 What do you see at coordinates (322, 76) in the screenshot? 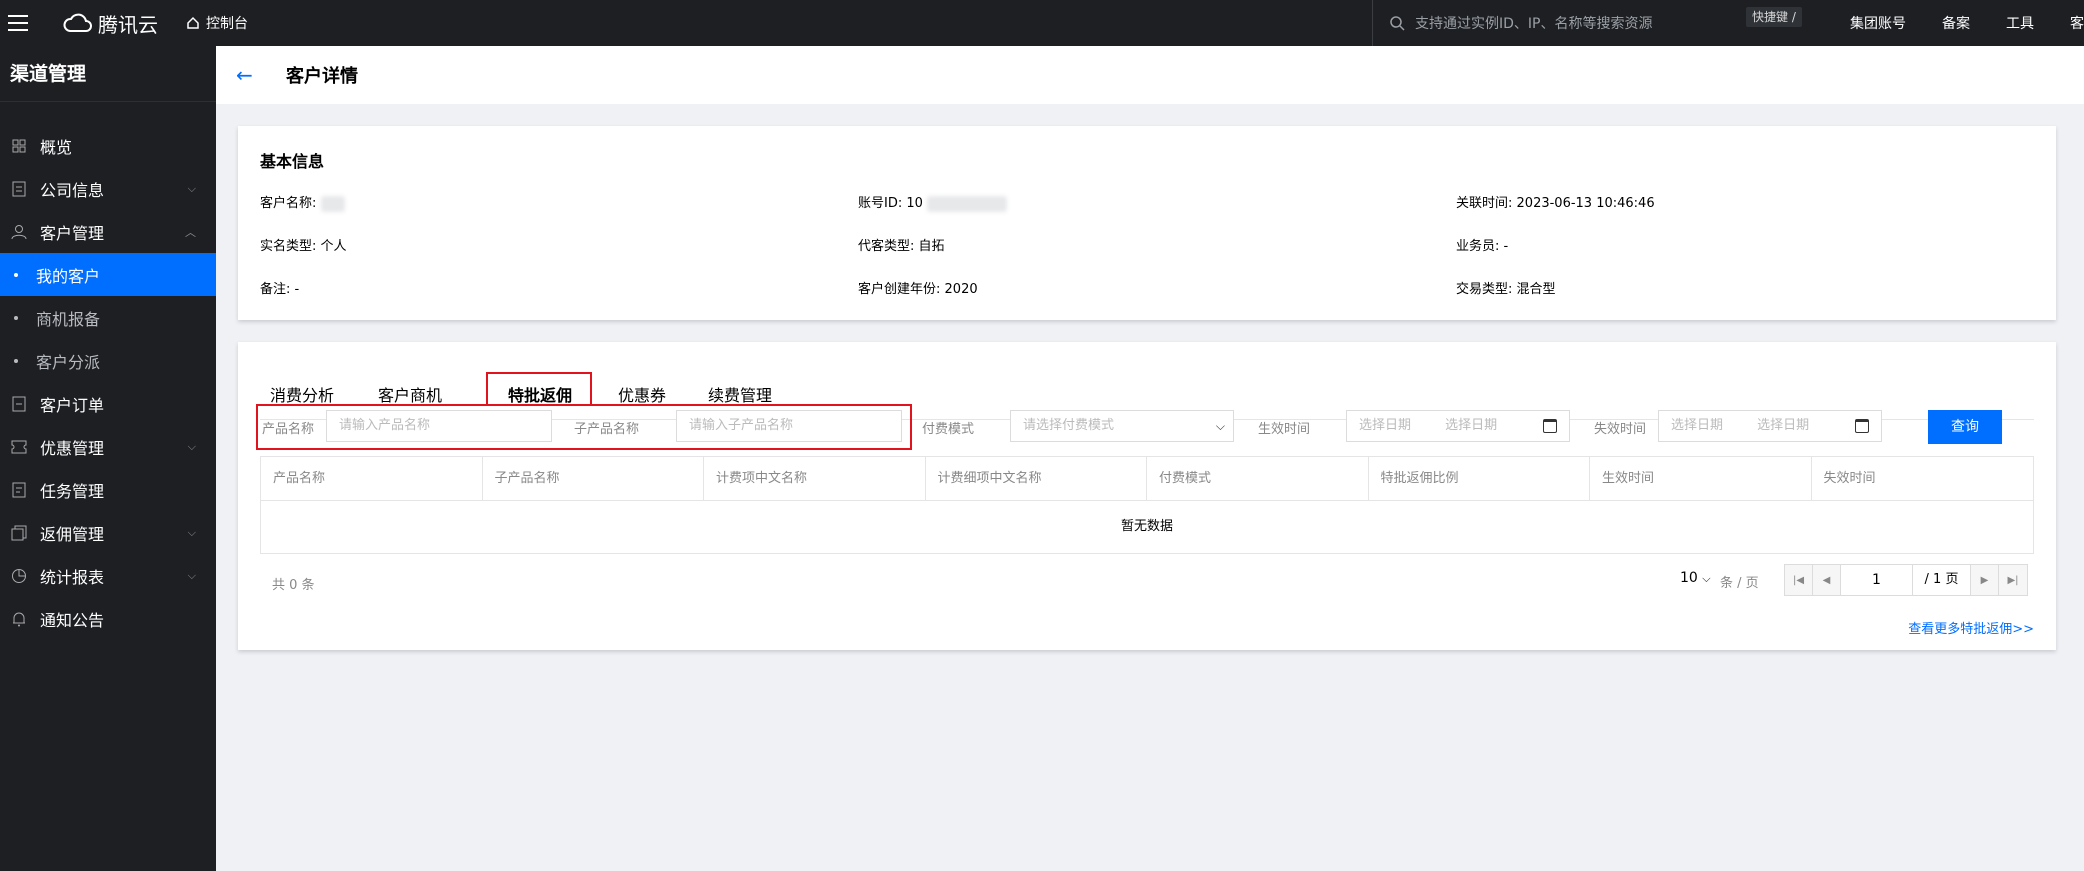
I see `page-title: 客户详情` at bounding box center [322, 76].